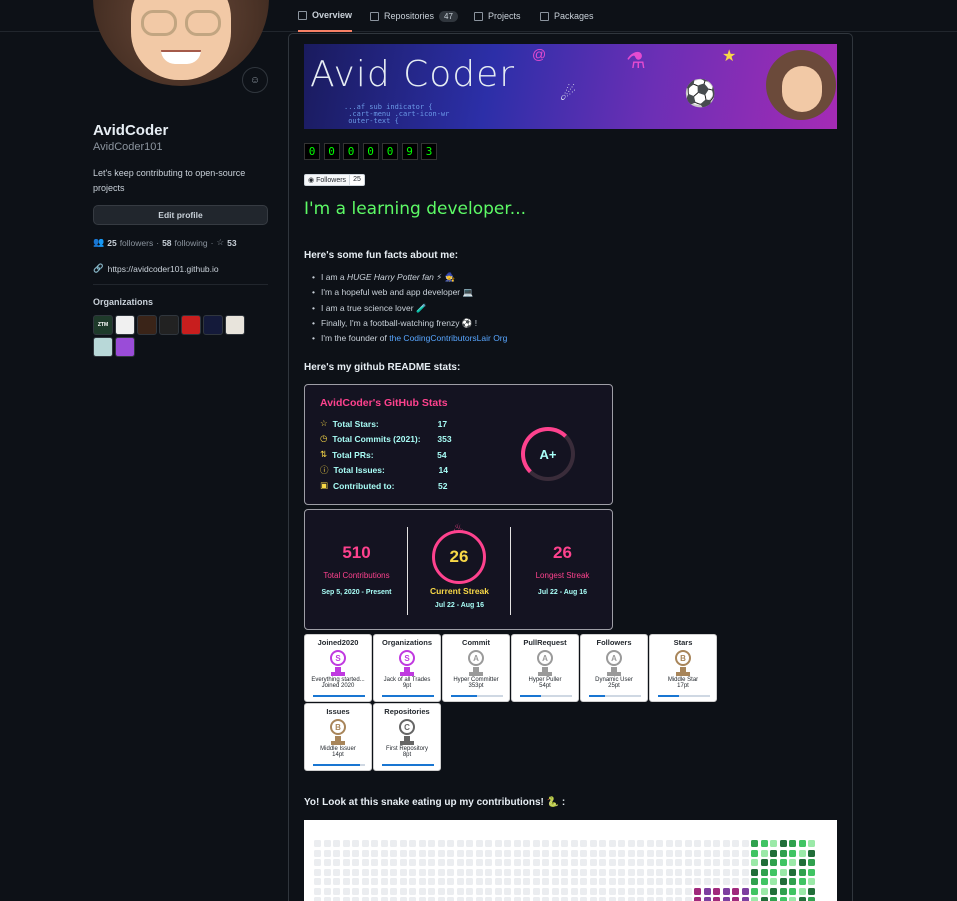 The image size is (957, 901). What do you see at coordinates (414, 16) in the screenshot?
I see `tab-repositories: Repositories 47` at bounding box center [414, 16].